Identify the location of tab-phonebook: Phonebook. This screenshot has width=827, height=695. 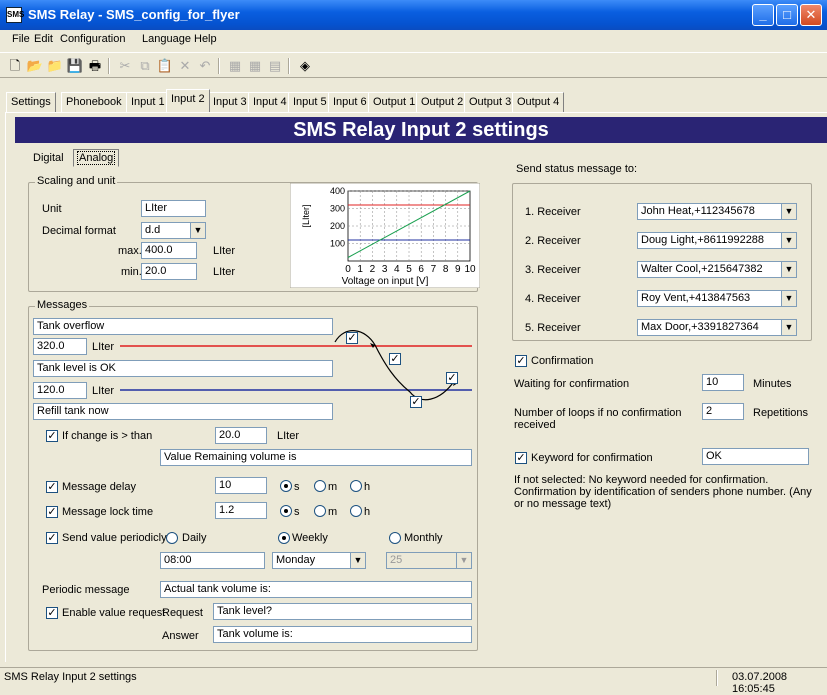
(94, 102).